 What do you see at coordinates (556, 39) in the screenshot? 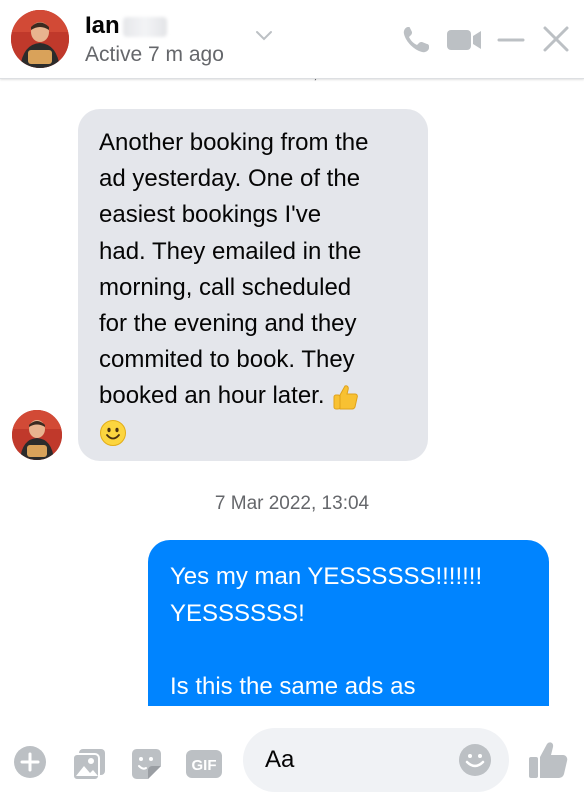
I see `close-icon` at bounding box center [556, 39].